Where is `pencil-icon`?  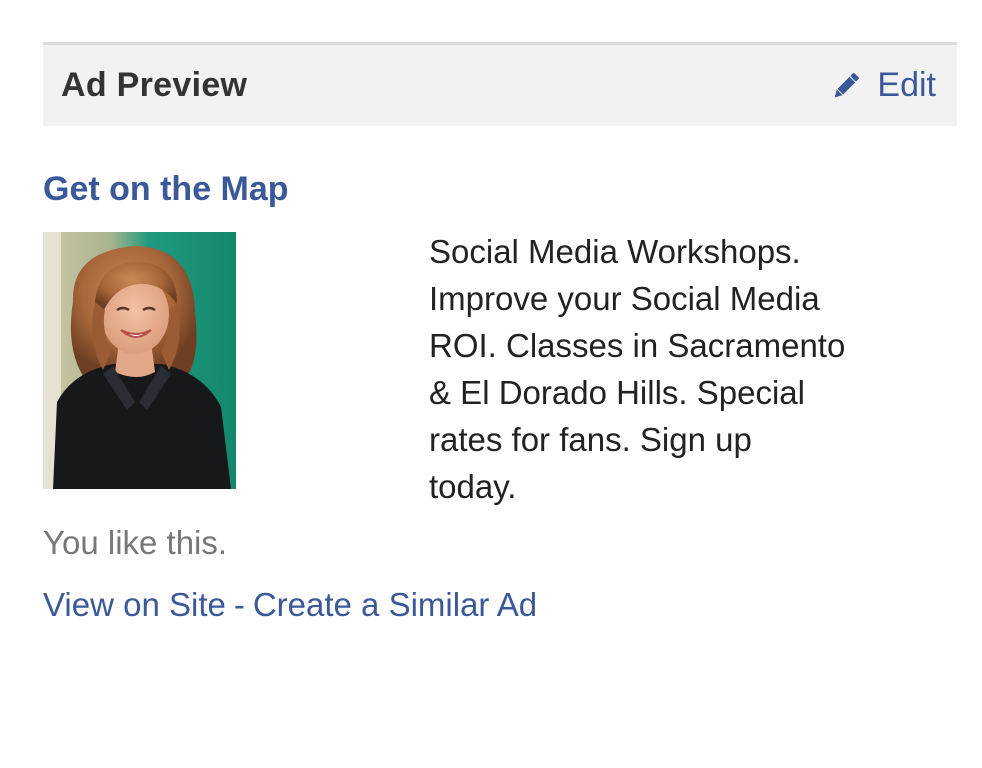
pencil-icon is located at coordinates (846, 86).